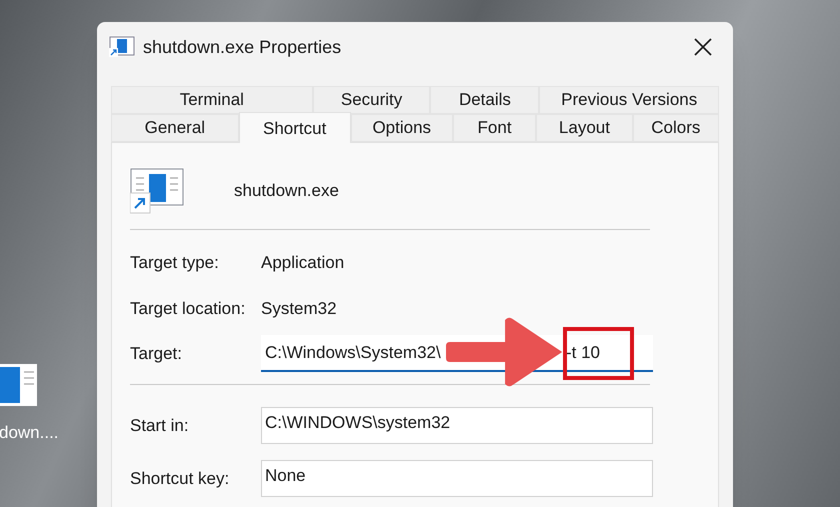 This screenshot has width=840, height=507. I want to click on tab: Font, so click(494, 128).